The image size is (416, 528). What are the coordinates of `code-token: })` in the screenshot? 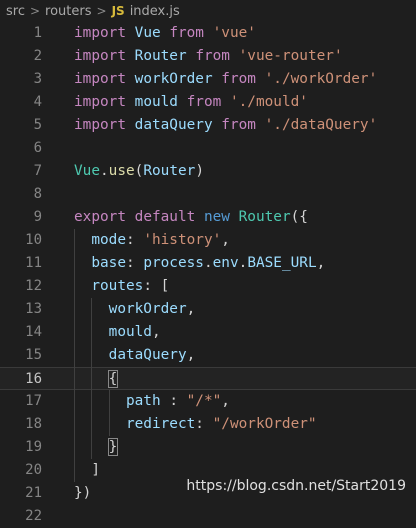 It's located at (83, 493).